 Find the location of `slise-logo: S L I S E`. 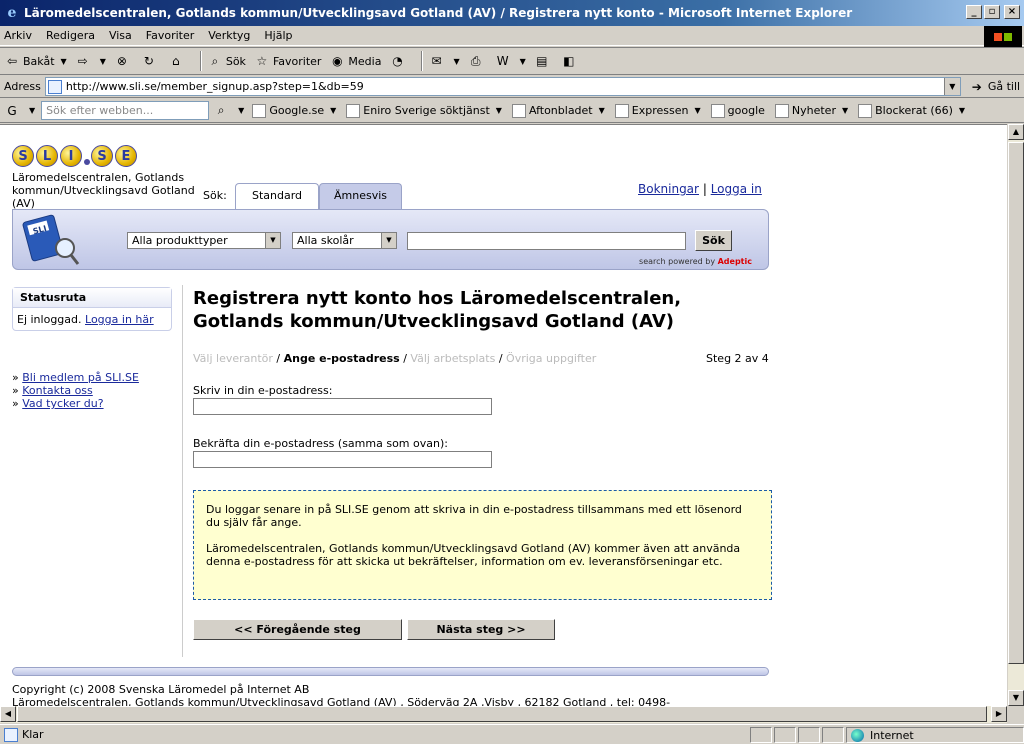

slise-logo: S L I S E is located at coordinates (75, 156).